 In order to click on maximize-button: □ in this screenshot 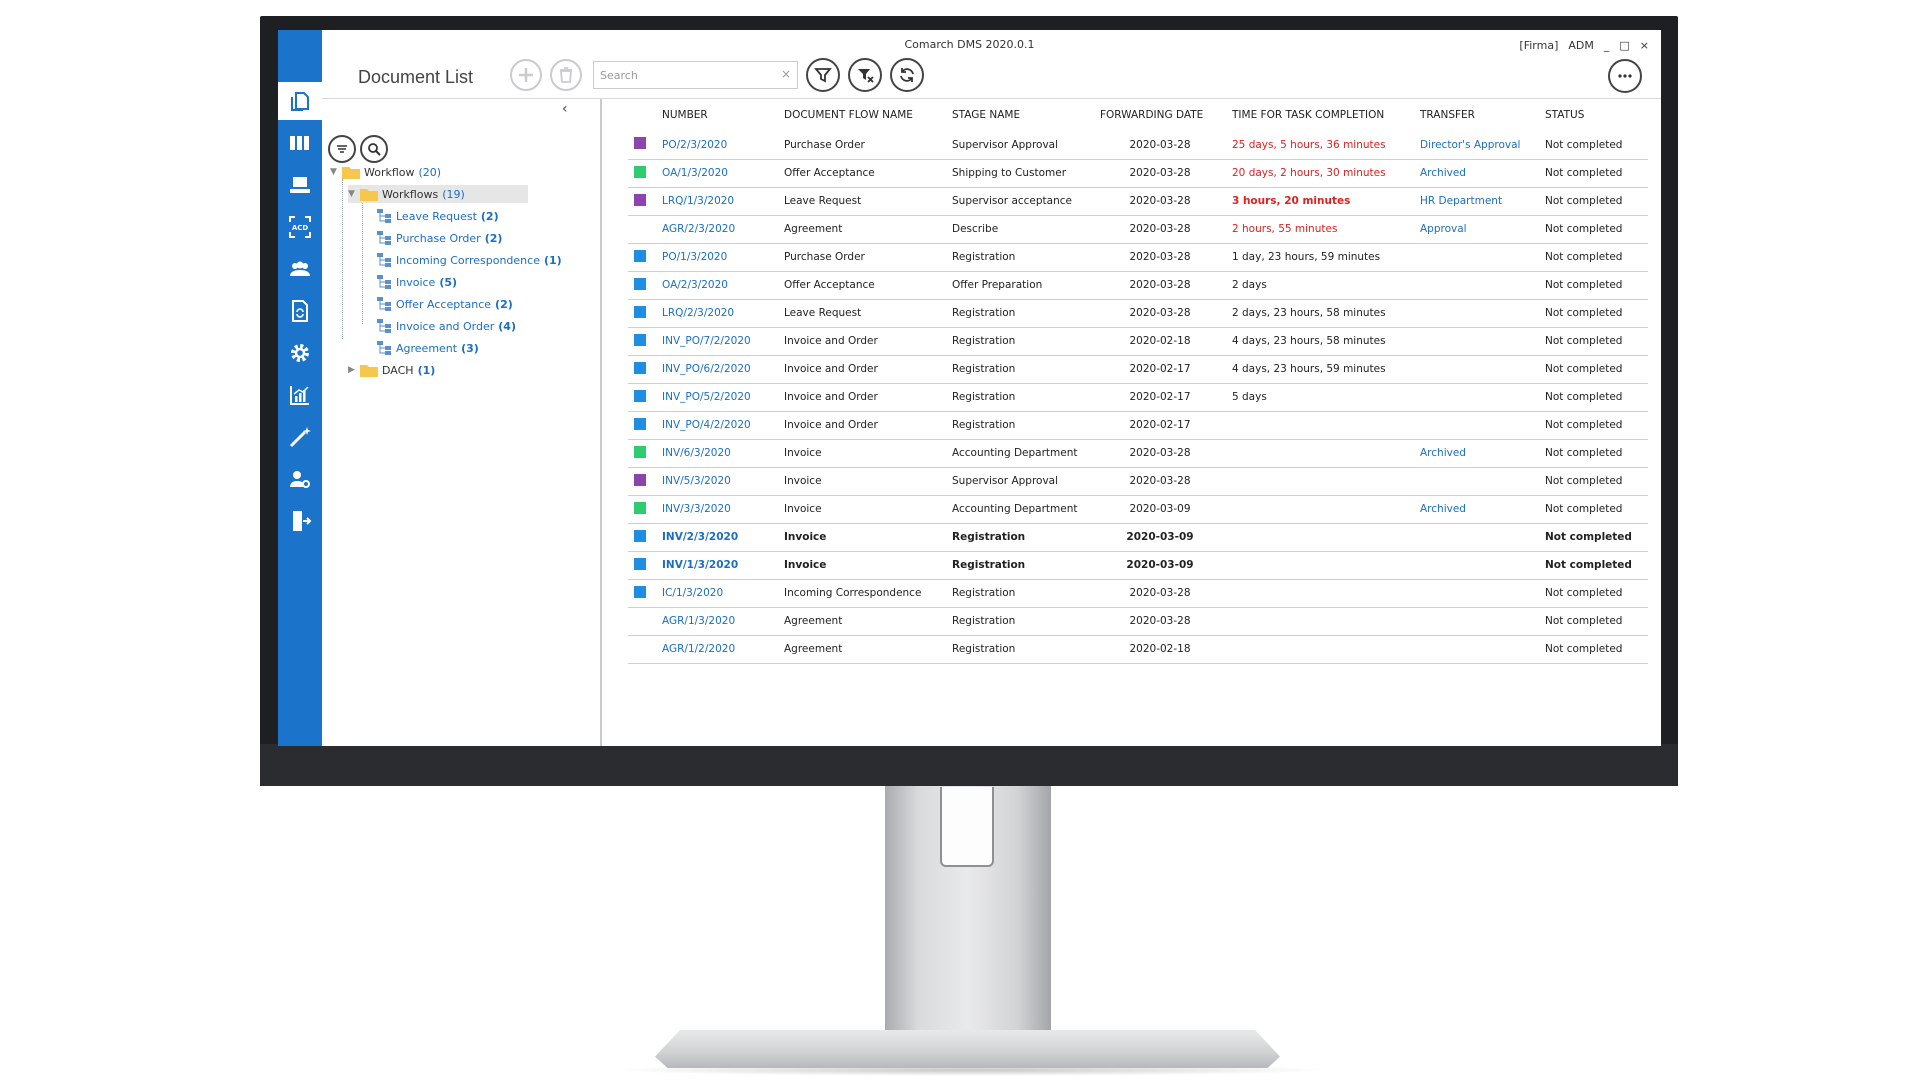, I will do `click(1624, 45)`.